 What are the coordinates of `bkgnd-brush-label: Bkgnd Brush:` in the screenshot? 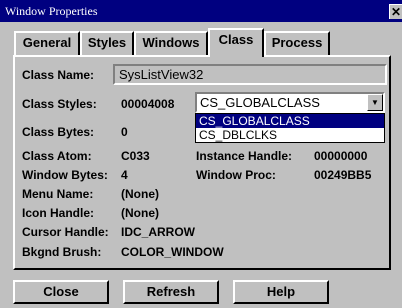 It's located at (62, 252).